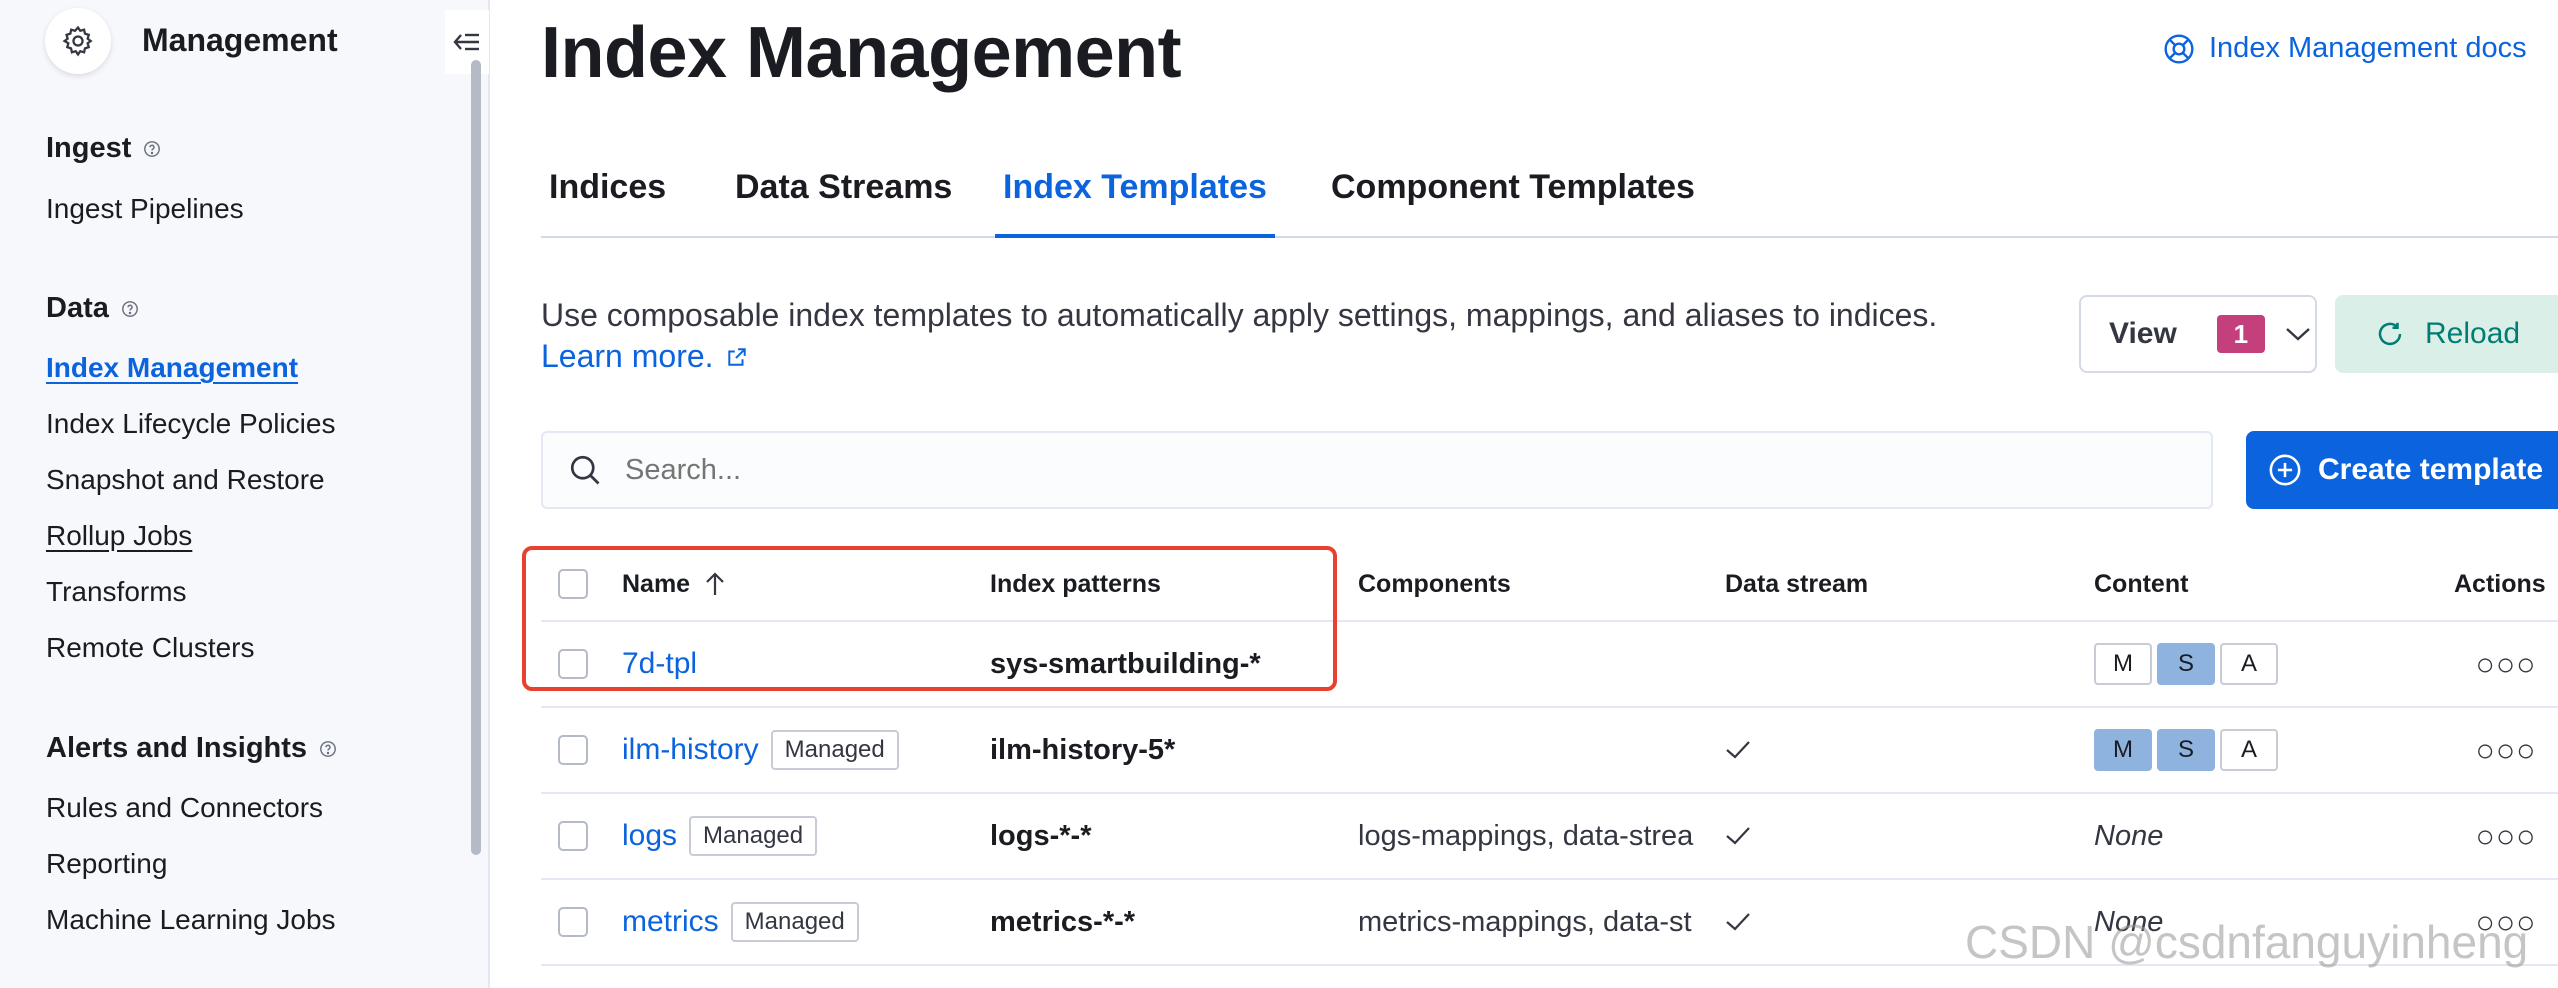 The height and width of the screenshot is (988, 2558). Describe the element at coordinates (2390, 334) in the screenshot. I see `refresh-icon` at that location.